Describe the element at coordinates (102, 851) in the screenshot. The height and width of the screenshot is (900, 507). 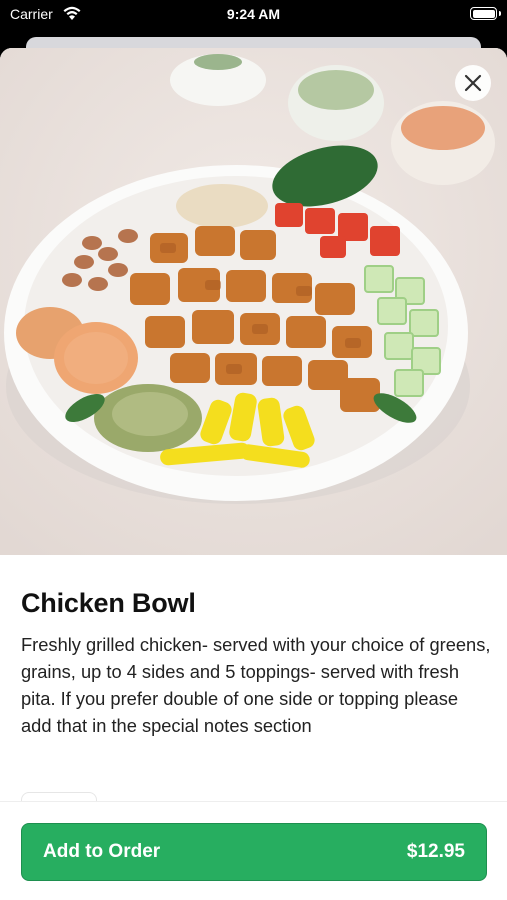
I see `add-to-order-label: Add to Order` at that location.